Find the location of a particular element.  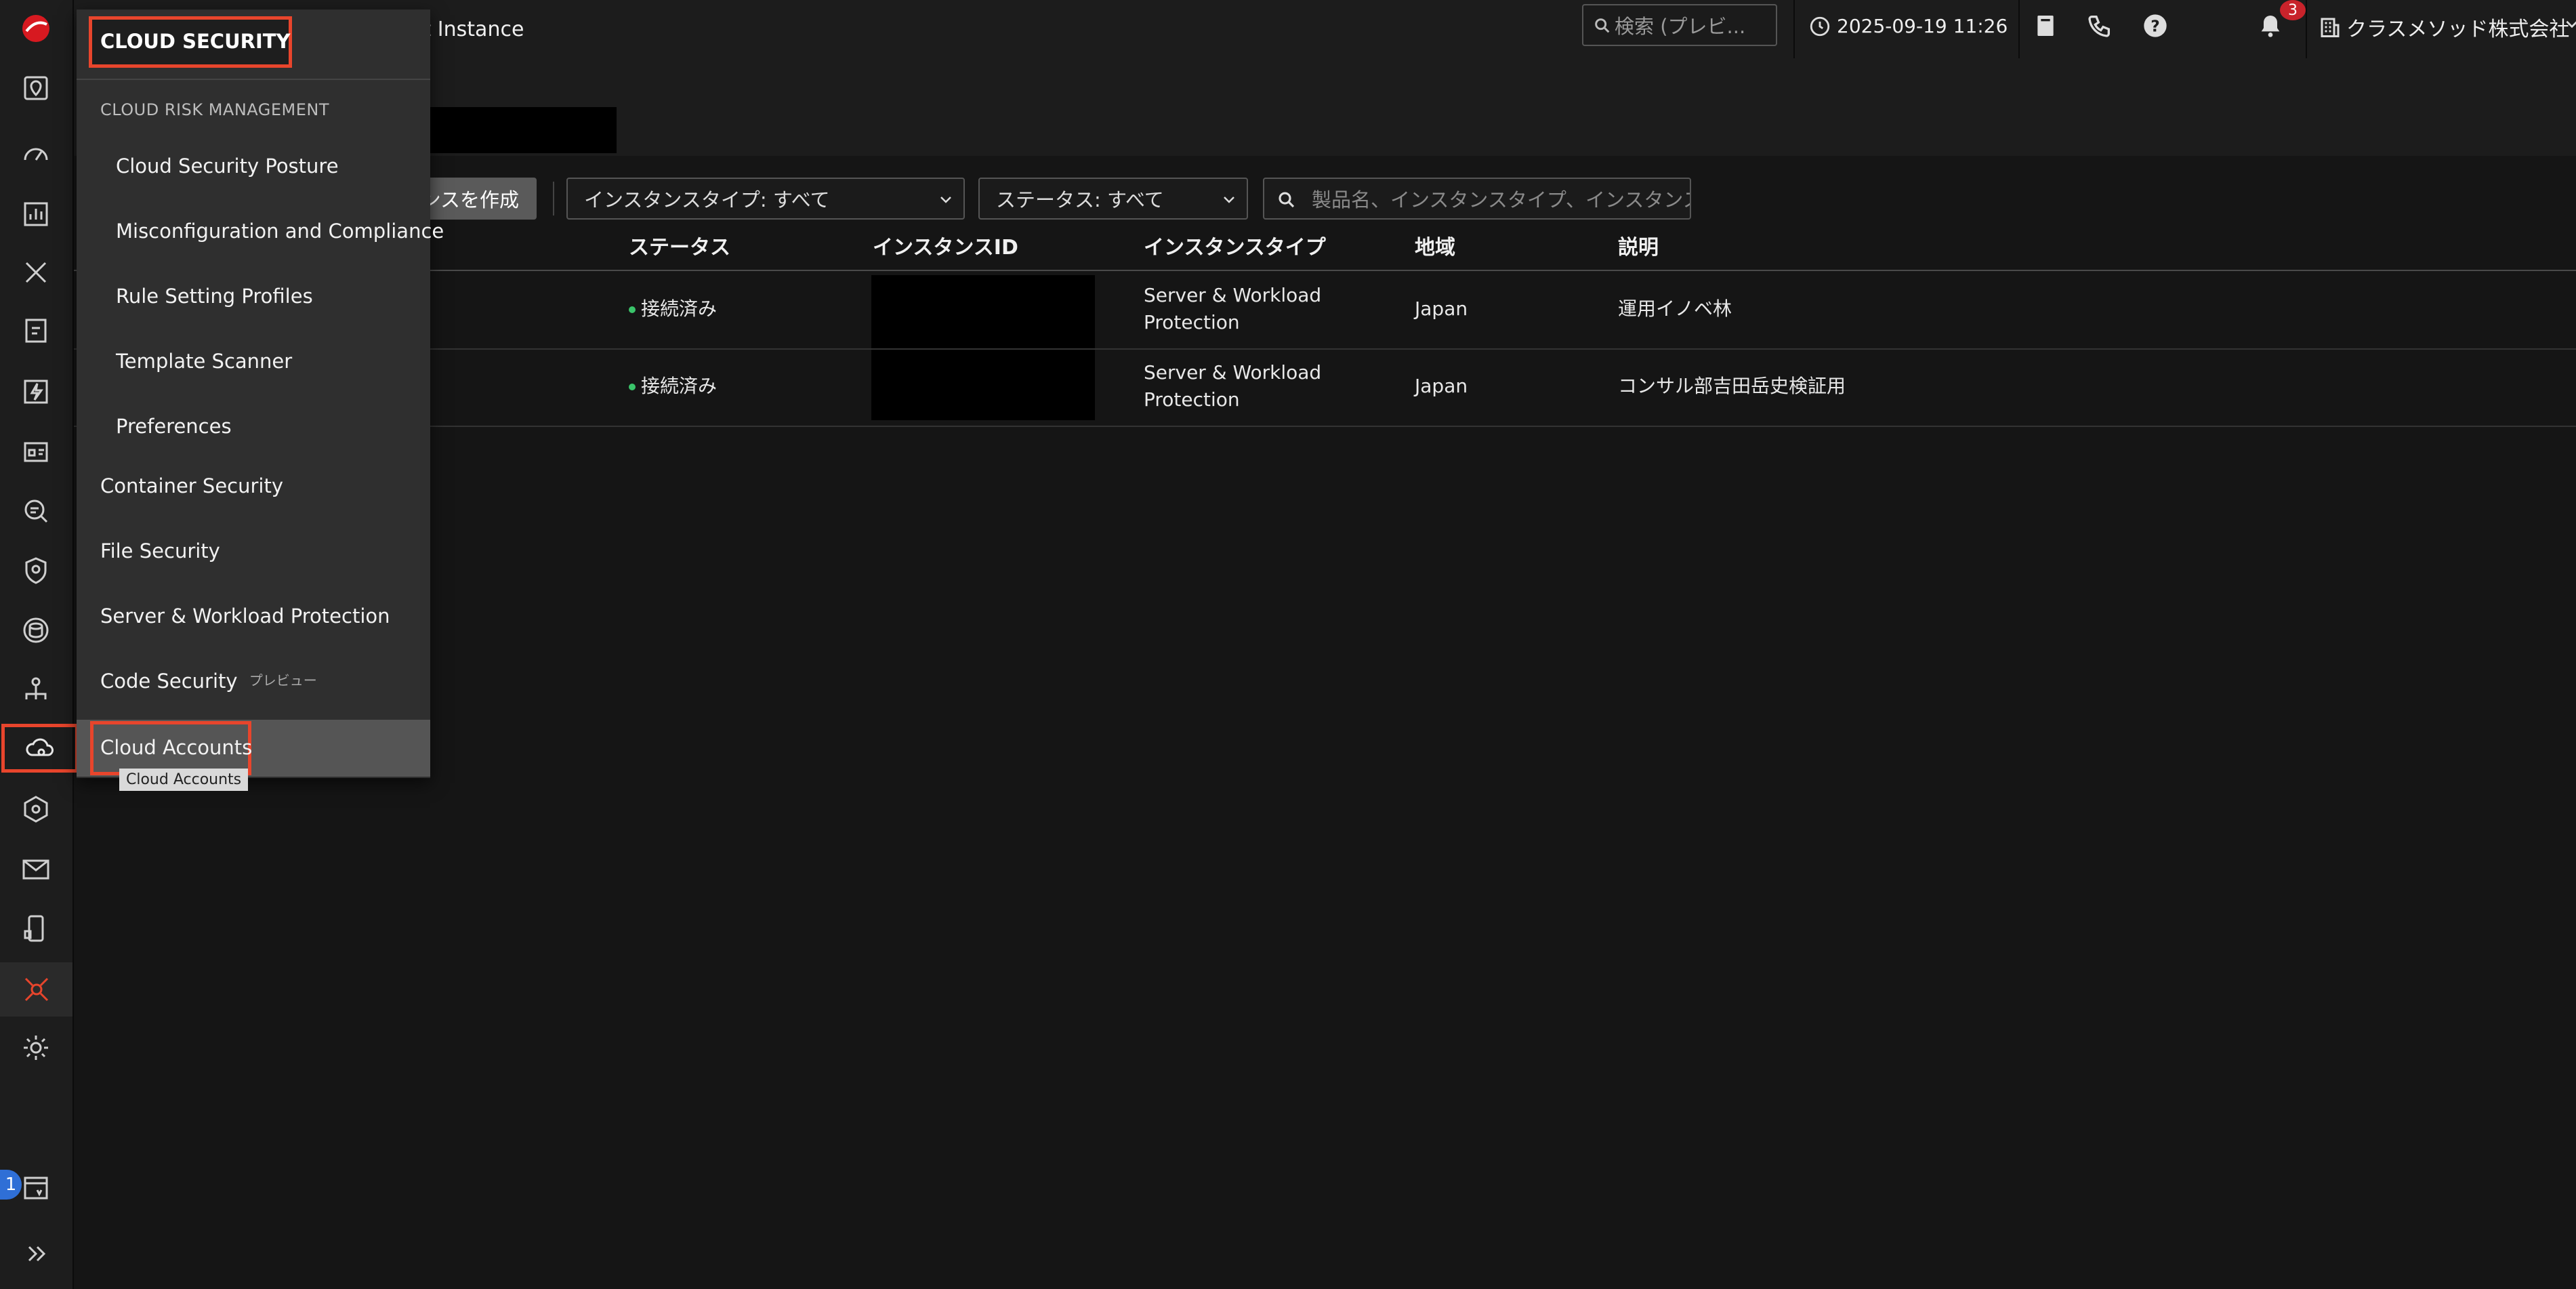

description-cell: コンサル部吉田岳史検証用 is located at coordinates (1732, 386).